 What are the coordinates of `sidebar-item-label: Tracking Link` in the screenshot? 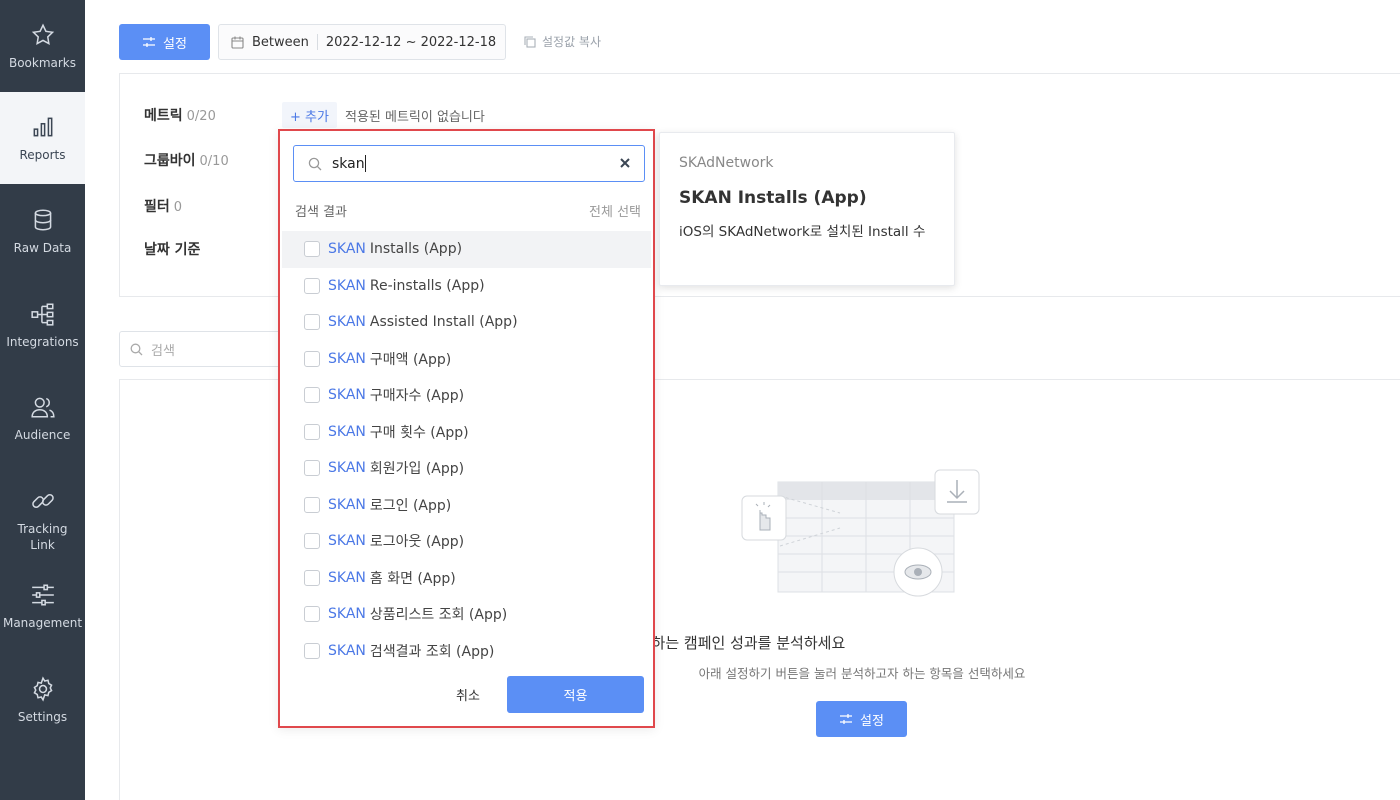 It's located at (42, 536).